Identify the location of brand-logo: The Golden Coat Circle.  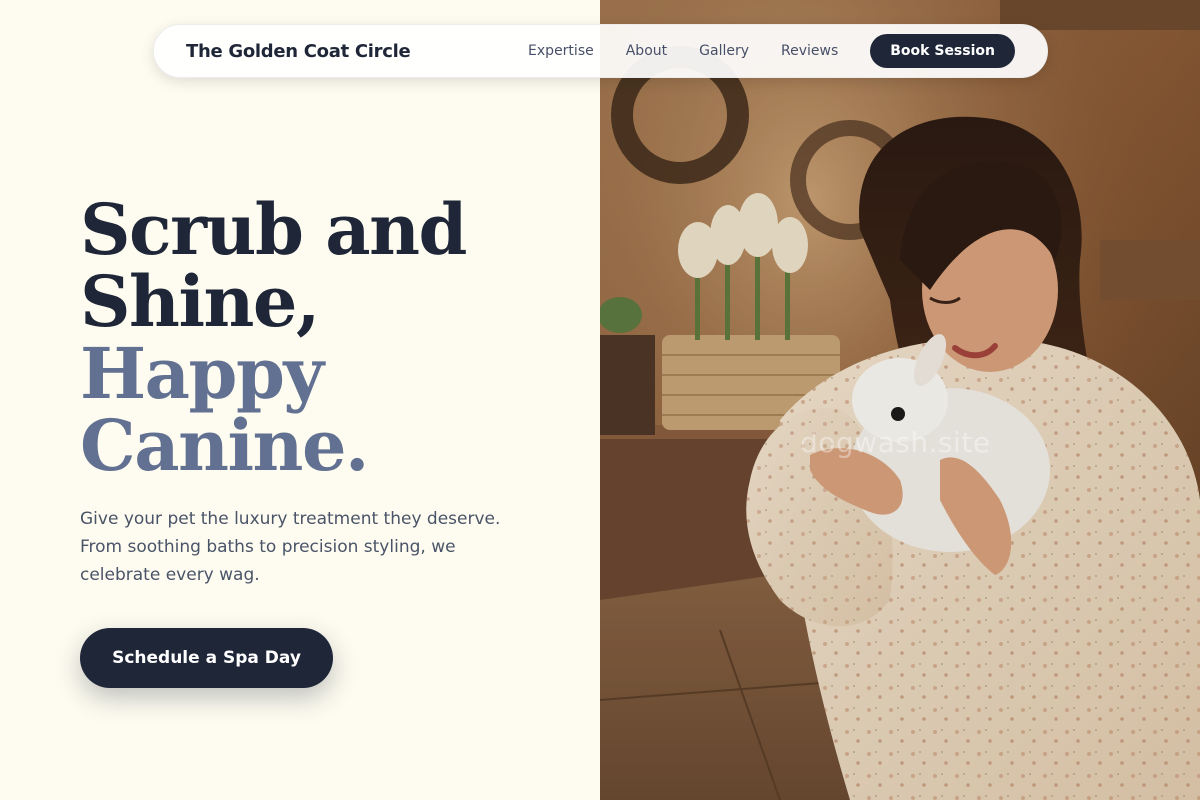
(298, 51).